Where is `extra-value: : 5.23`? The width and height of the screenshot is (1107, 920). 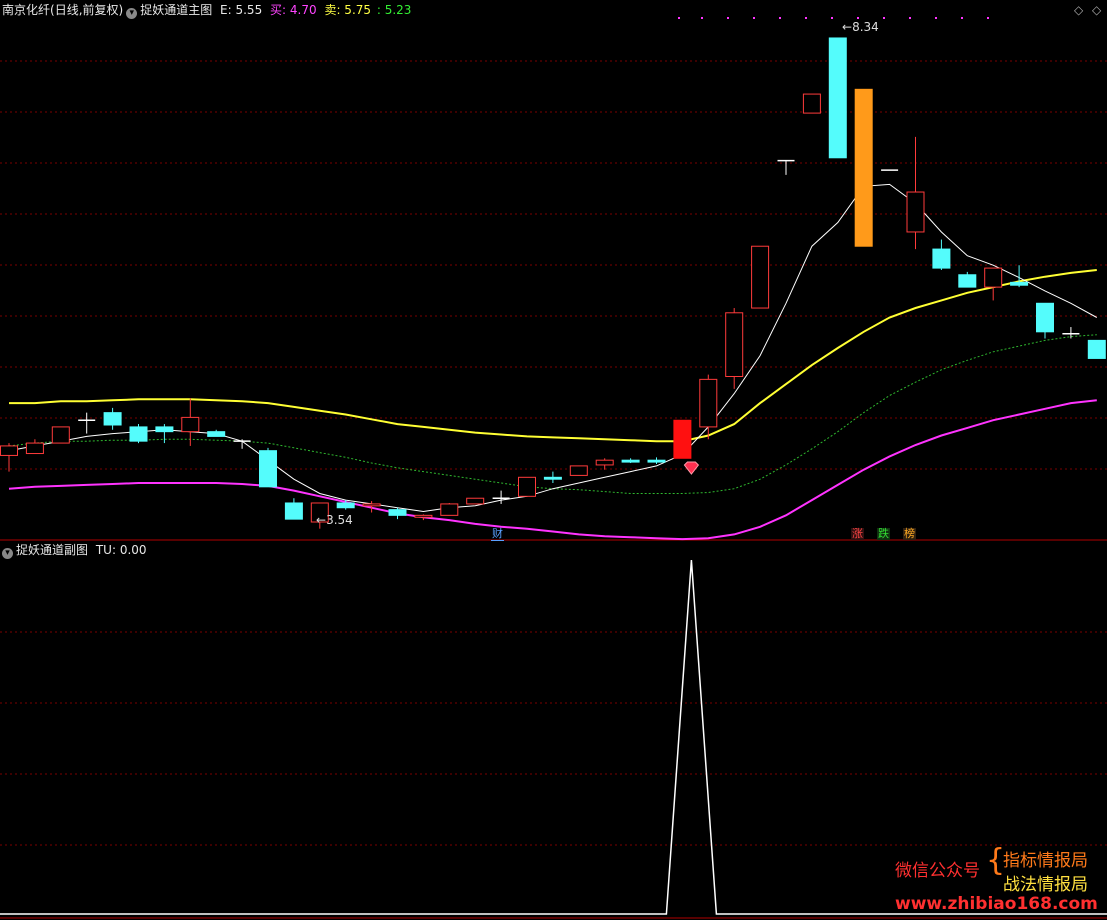
extra-value: : 5.23 is located at coordinates (394, 10).